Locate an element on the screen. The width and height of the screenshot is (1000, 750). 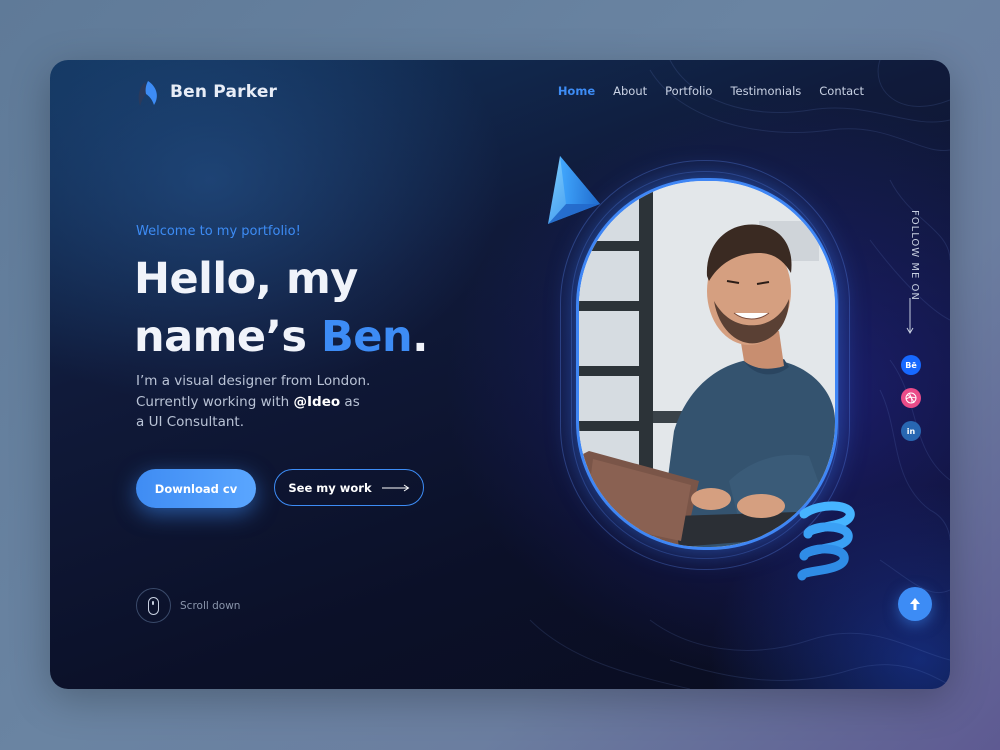
linkedin-label: in is located at coordinates (911, 431).